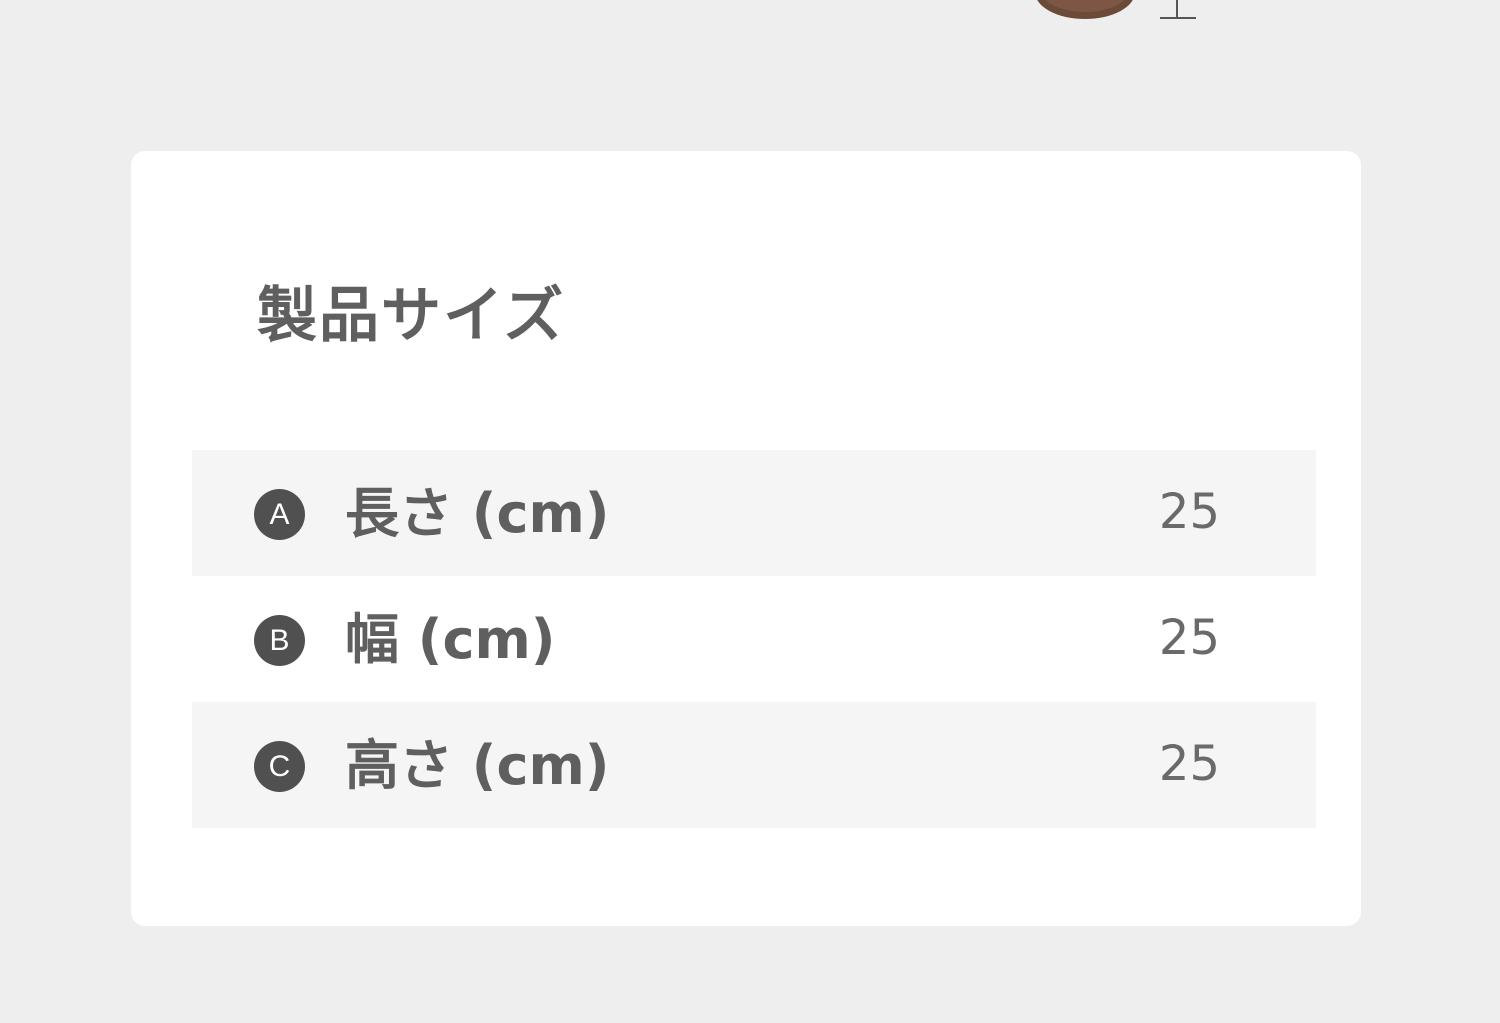 The height and width of the screenshot is (1023, 1500). I want to click on size-row-width: B 幅 (cm) 25, so click(754, 639).